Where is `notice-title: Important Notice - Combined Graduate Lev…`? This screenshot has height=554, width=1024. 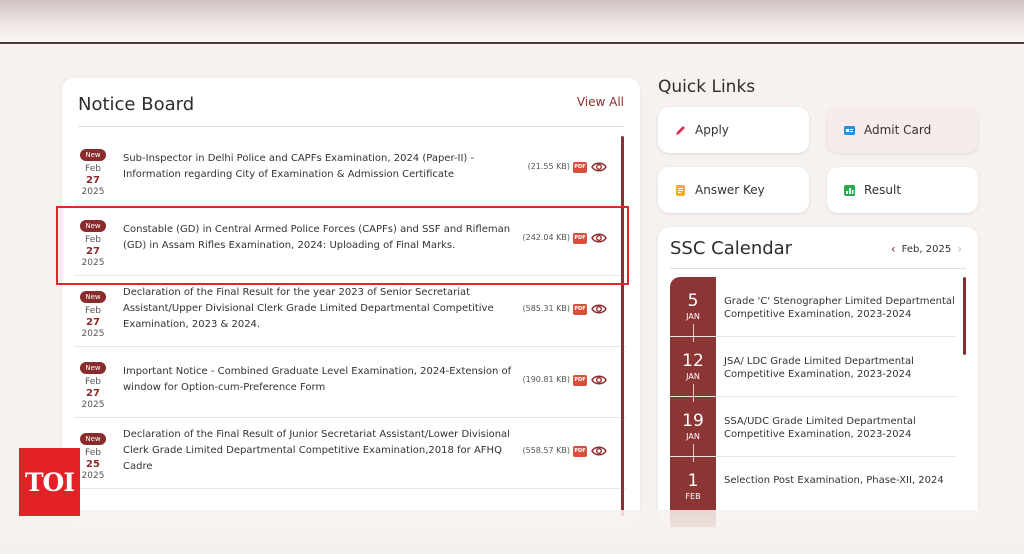
notice-title: Important Notice - Combined Graduate Lev… is located at coordinates (319, 380).